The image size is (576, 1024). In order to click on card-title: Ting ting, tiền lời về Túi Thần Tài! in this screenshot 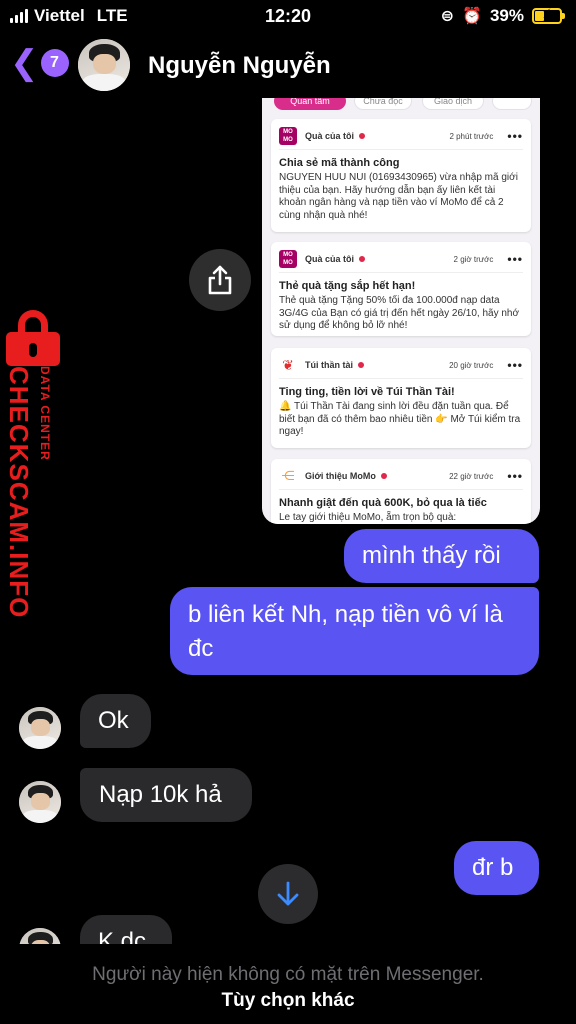, I will do `click(367, 392)`.